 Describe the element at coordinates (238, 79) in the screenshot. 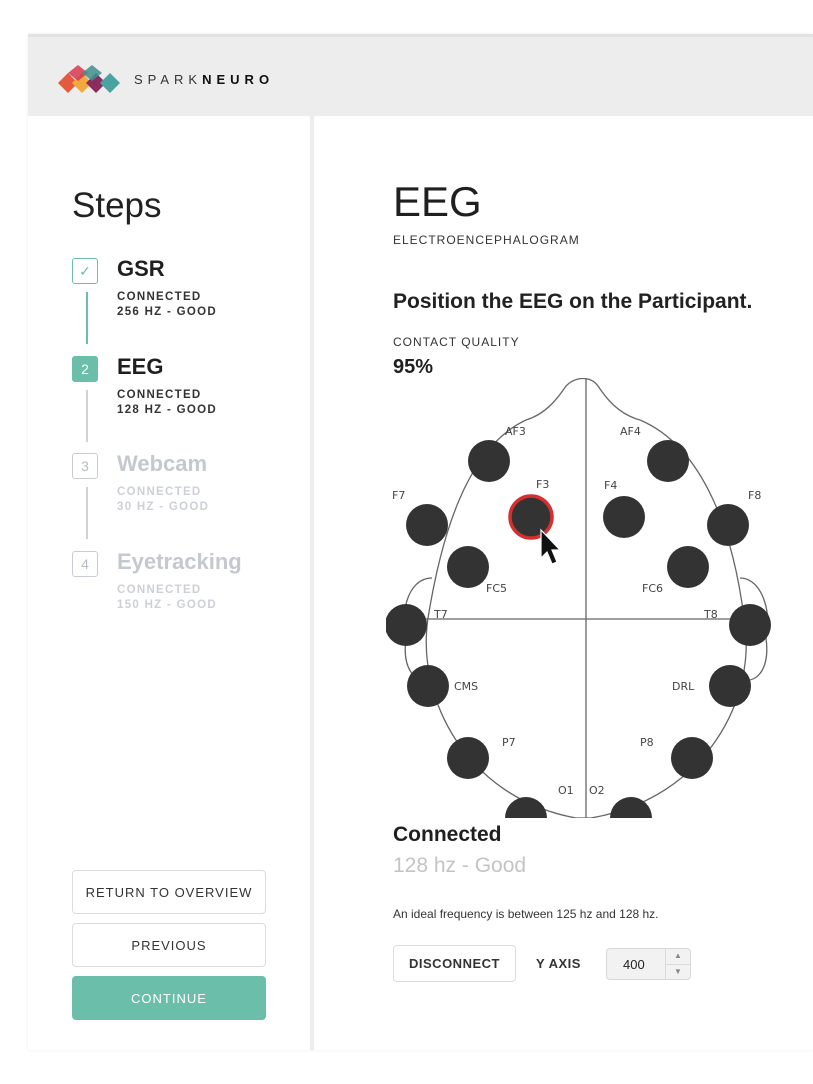

I see `brand-name-bold: NEURO` at that location.